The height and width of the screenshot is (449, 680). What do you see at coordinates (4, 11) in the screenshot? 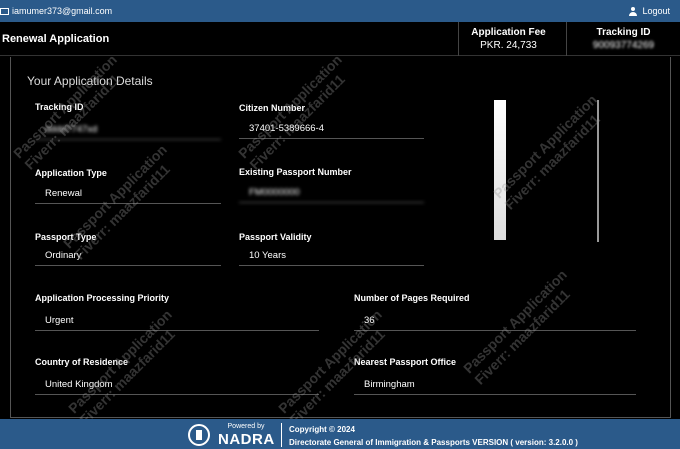
I see `mail-icon` at bounding box center [4, 11].